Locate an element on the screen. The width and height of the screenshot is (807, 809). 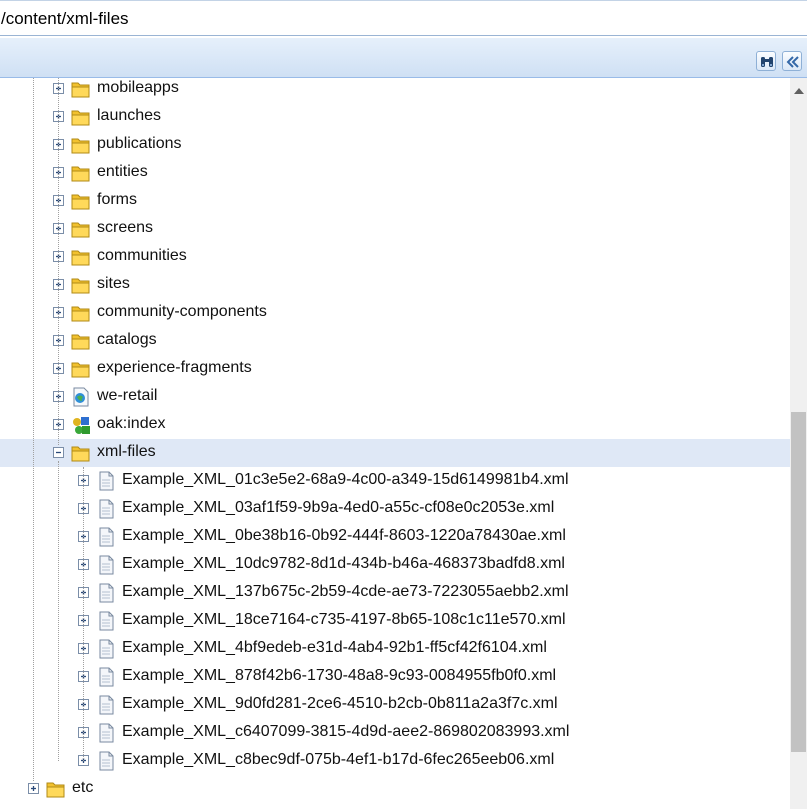
path-bar: /content/xml-files is located at coordinates (403, 18).